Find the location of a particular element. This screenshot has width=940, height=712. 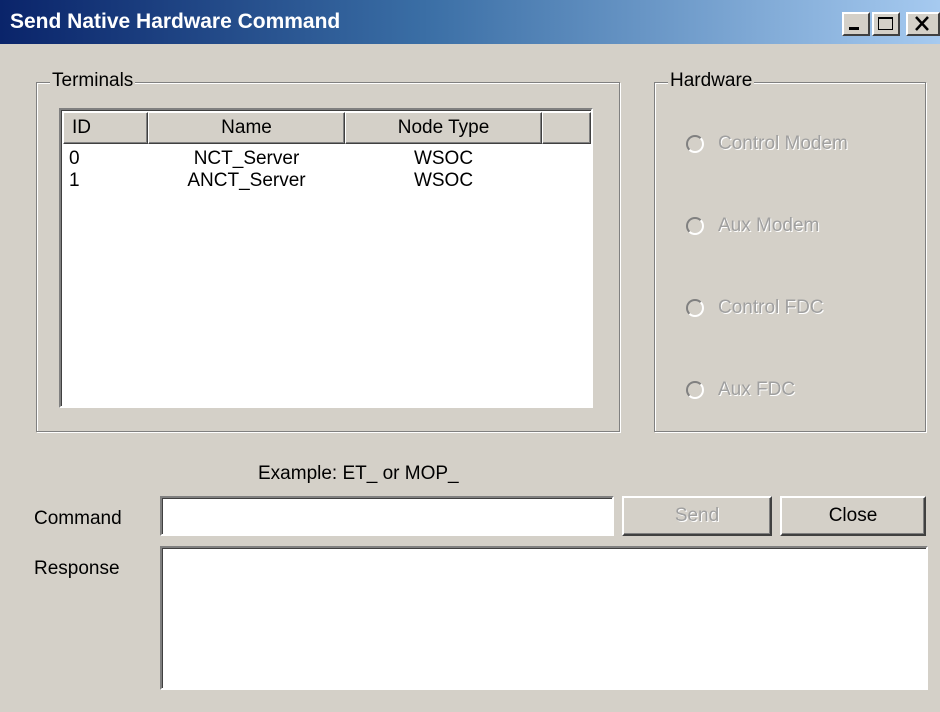

column-header-name: Name is located at coordinates (246, 128).